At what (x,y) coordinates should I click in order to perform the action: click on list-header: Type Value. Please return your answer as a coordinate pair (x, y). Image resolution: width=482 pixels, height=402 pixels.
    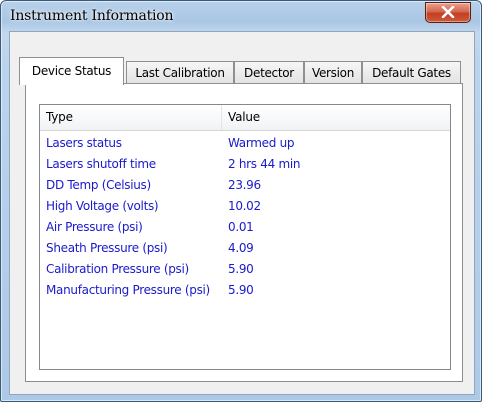
    Looking at the image, I should click on (245, 118).